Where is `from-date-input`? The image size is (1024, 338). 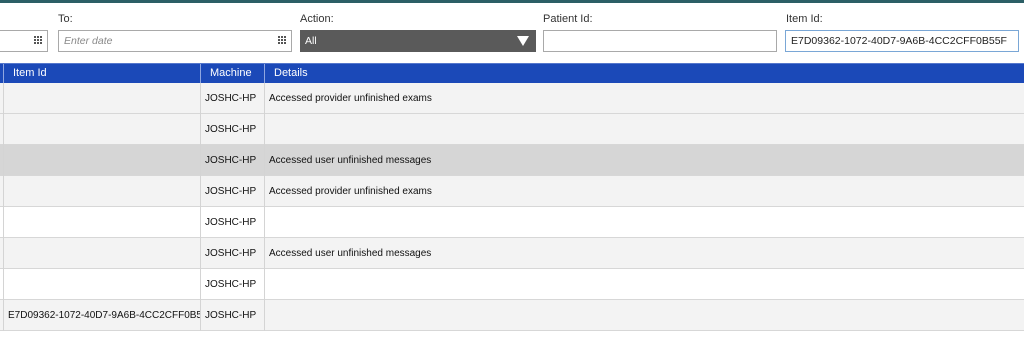
from-date-input is located at coordinates (24, 41).